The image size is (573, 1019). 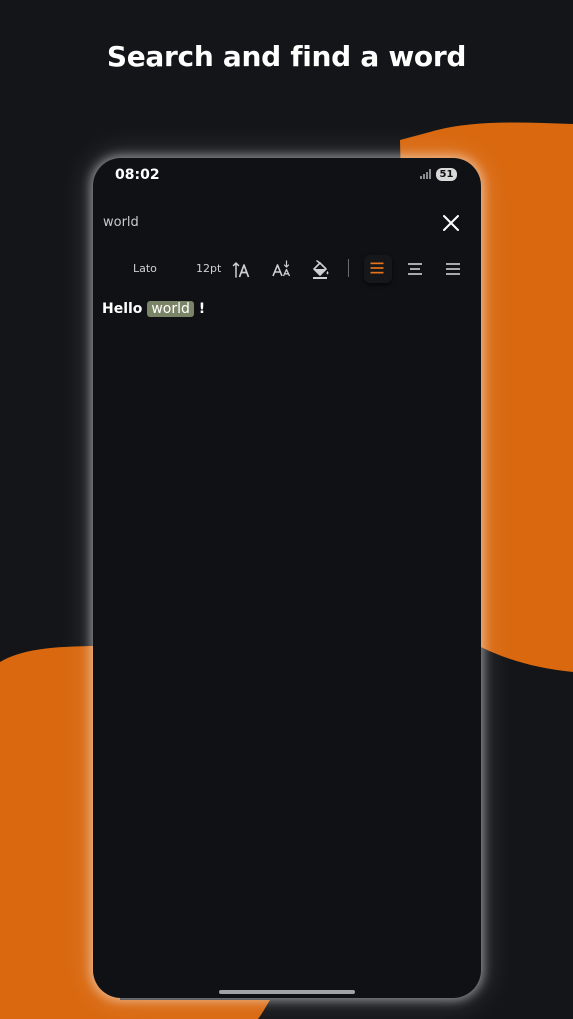 What do you see at coordinates (145, 269) in the screenshot?
I see `font-family-selector: Lato` at bounding box center [145, 269].